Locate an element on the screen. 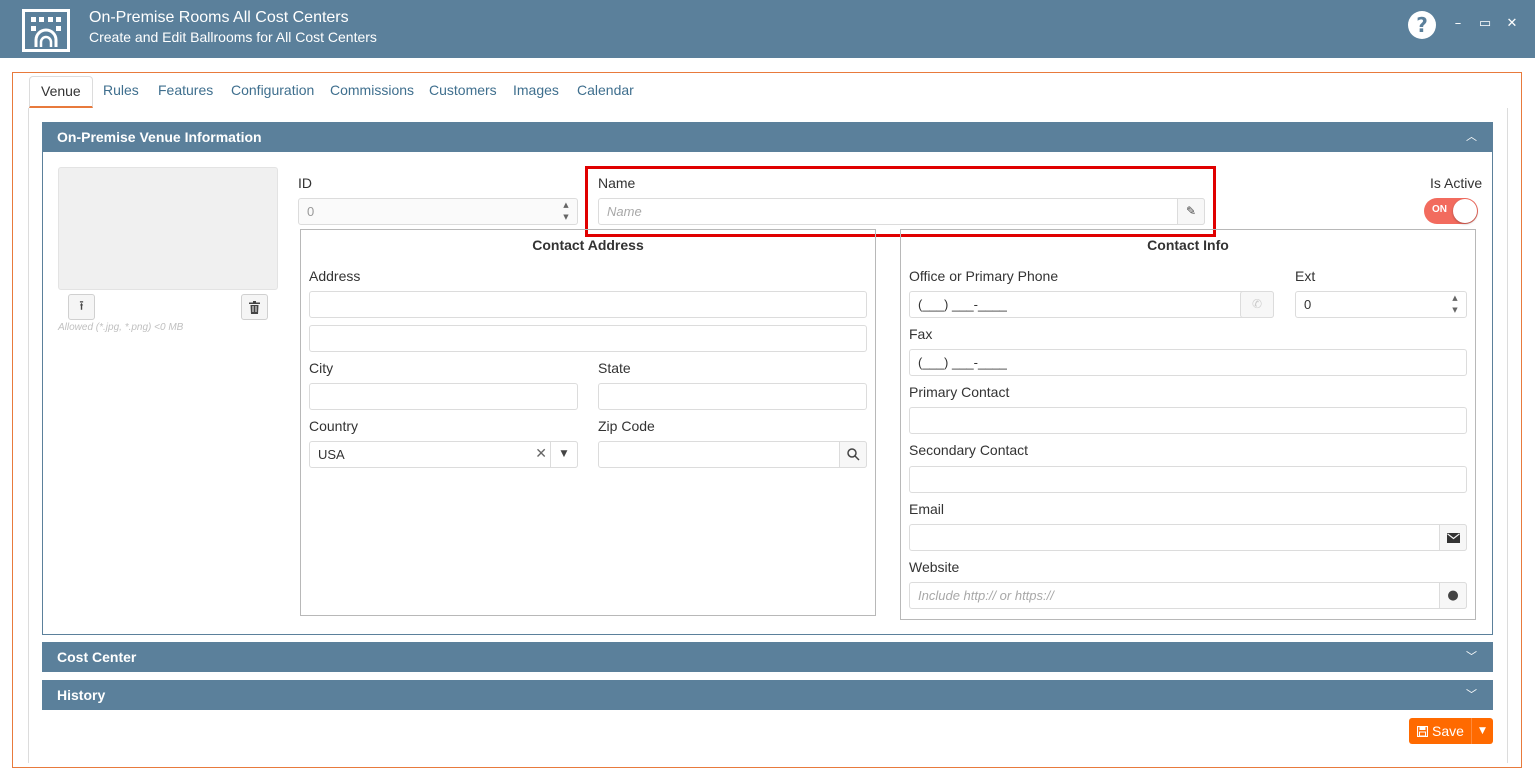 The image size is (1535, 780). country-select: USA ✕ ▼ is located at coordinates (443, 454).